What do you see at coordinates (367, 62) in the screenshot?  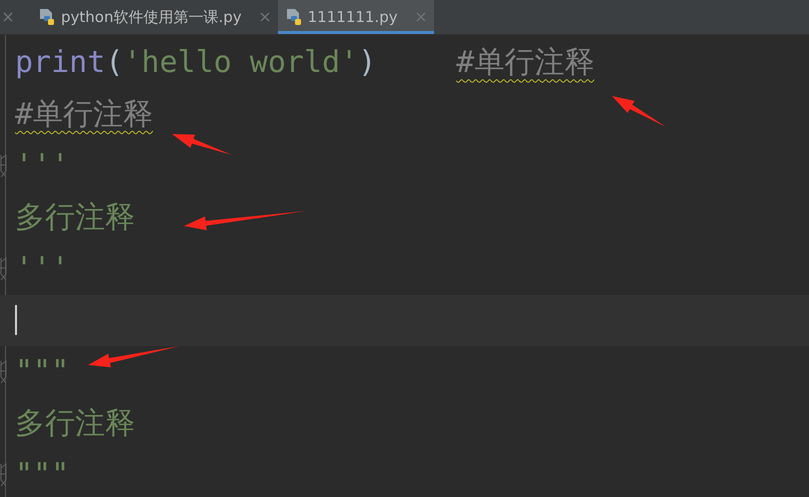 I see `code-paren: )` at bounding box center [367, 62].